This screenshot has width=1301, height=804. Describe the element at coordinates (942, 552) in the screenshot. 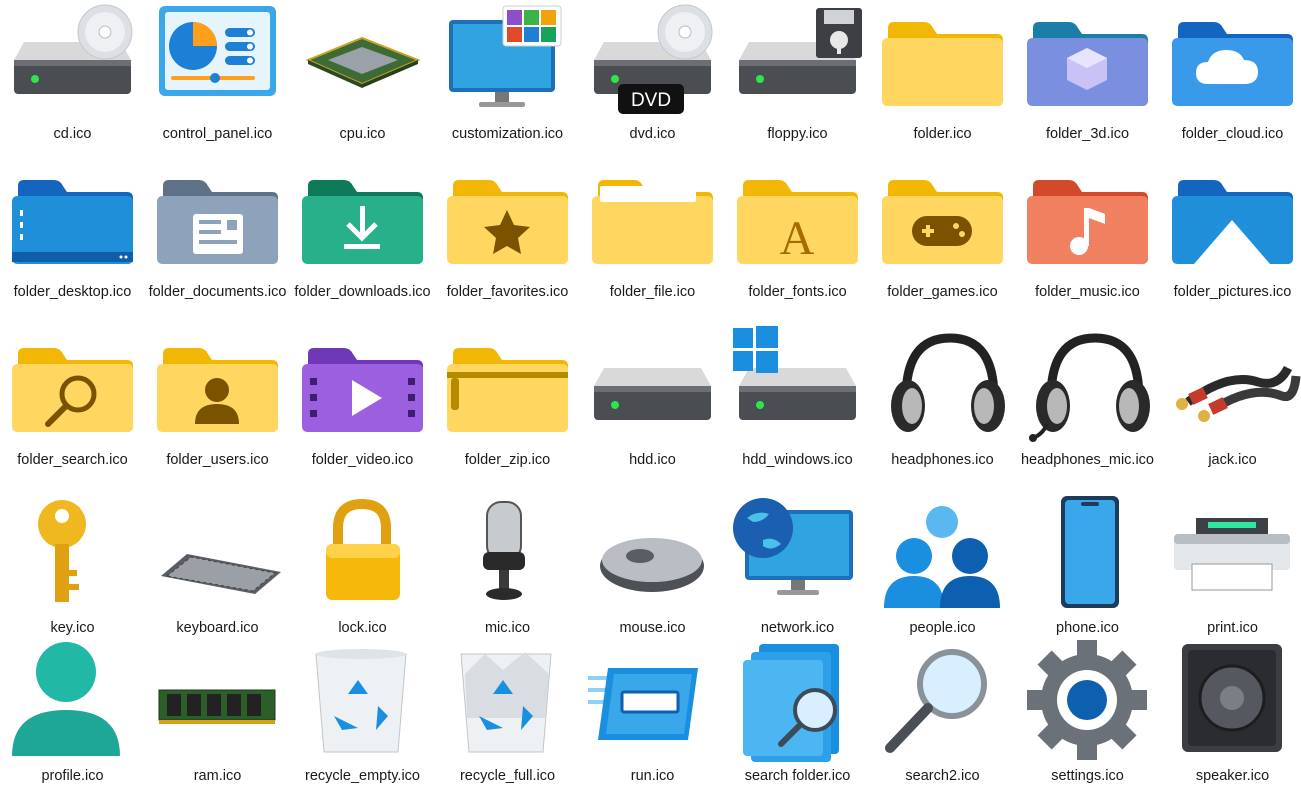

I see `people-icon` at that location.